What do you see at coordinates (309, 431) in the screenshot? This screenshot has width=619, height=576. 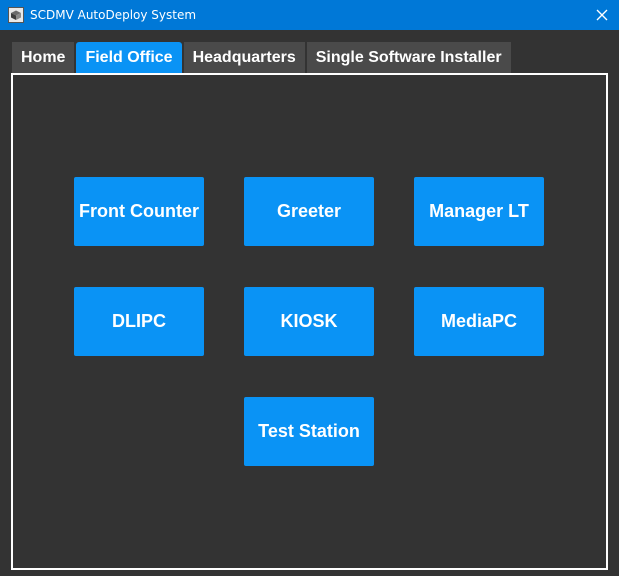 I see `test-station-button: Test Station` at bounding box center [309, 431].